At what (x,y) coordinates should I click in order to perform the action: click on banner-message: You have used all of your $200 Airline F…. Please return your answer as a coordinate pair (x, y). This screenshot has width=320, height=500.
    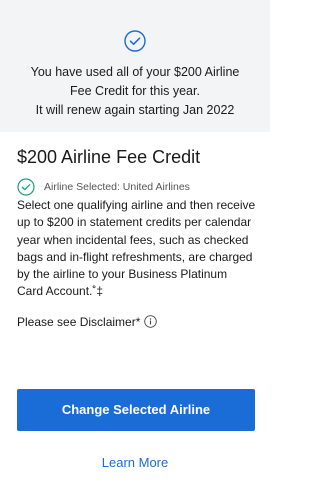
    Looking at the image, I should click on (135, 91).